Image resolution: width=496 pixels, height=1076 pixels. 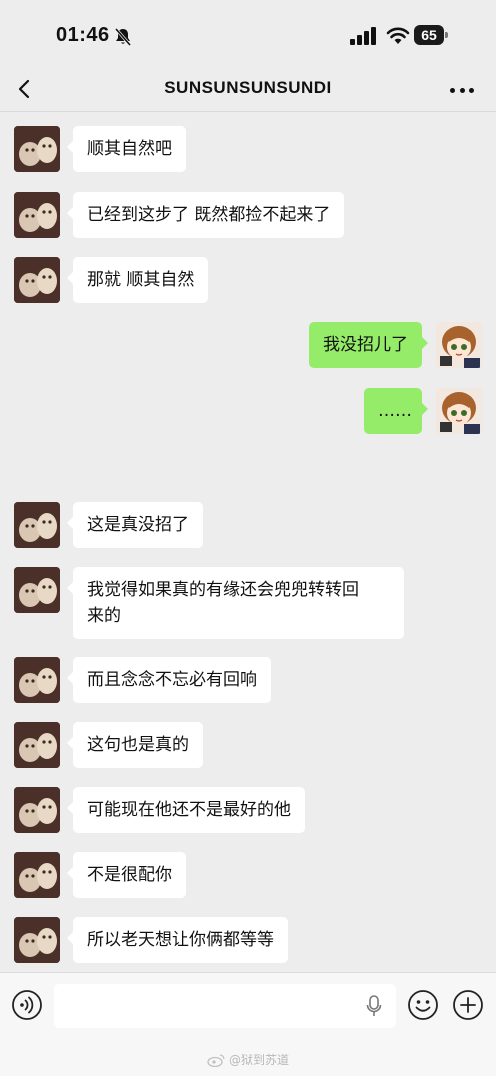 What do you see at coordinates (135, 745) in the screenshot?
I see `message-bubble: 这句也是真的` at bounding box center [135, 745].